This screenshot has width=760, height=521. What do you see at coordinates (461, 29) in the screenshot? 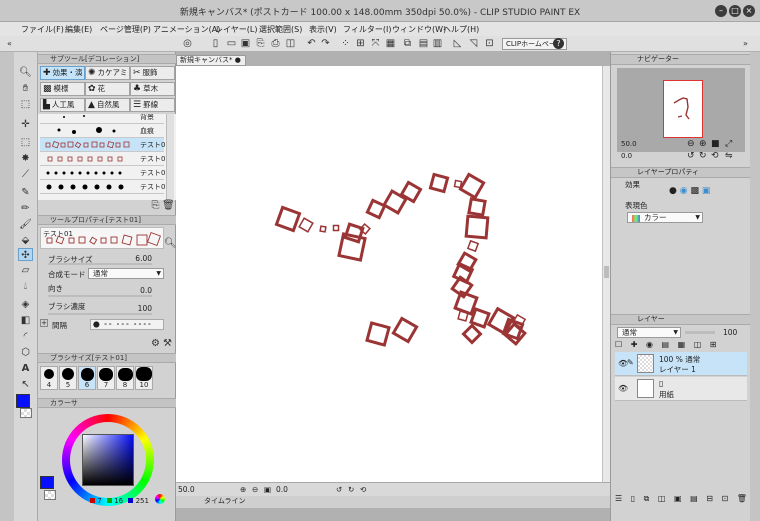
I see `menu-help: ヘルプ(H)` at bounding box center [461, 29].